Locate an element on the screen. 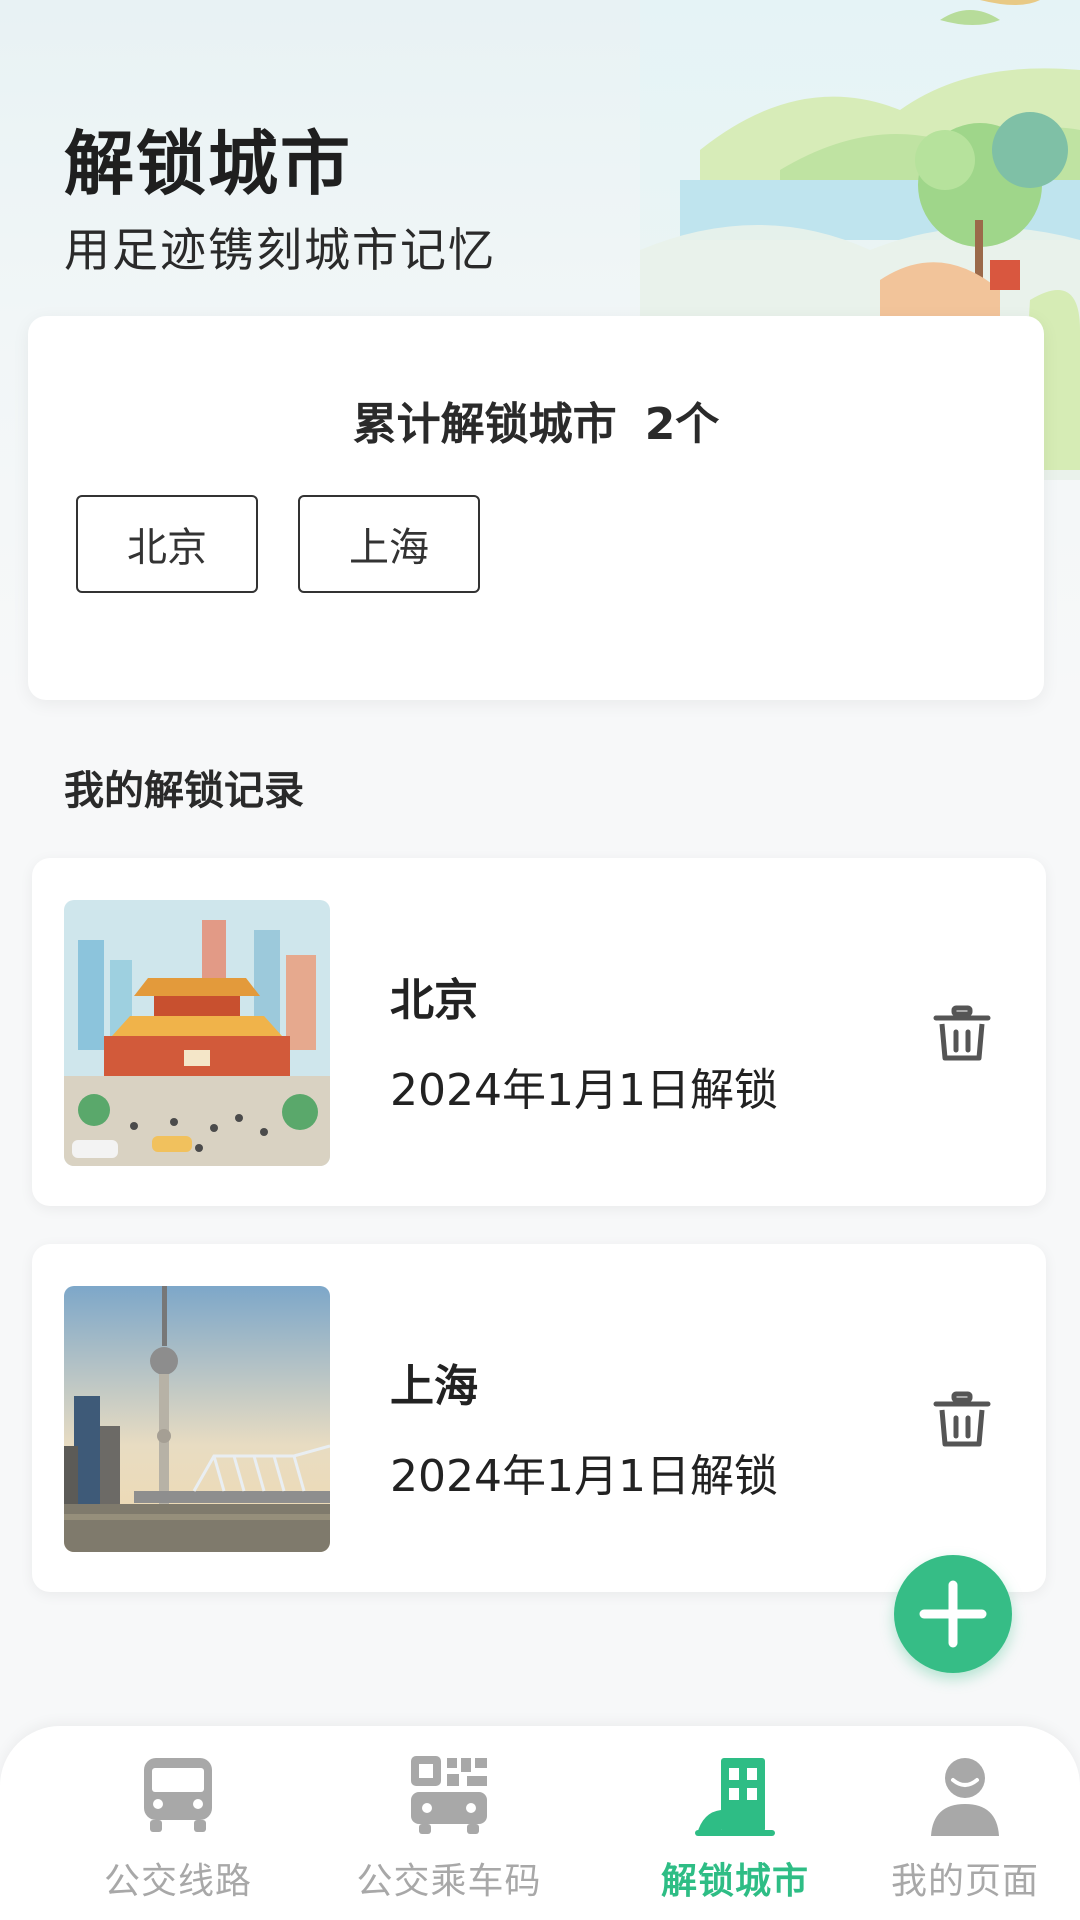 This screenshot has height=1920, width=1080. nav-item-bus-routes: 公交线路 is located at coordinates (178, 1834).